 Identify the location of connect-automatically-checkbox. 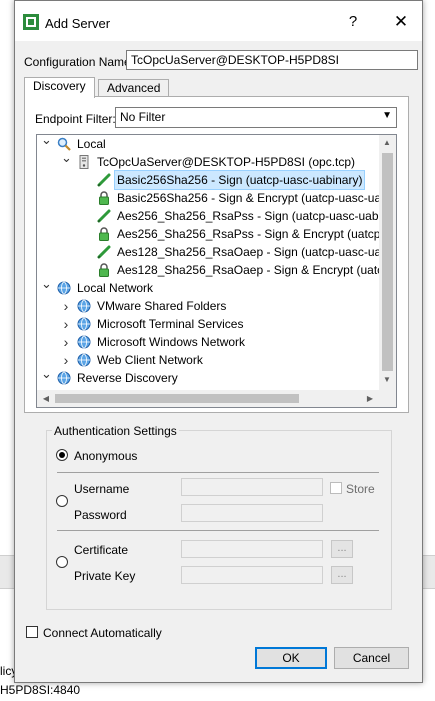
(32, 632).